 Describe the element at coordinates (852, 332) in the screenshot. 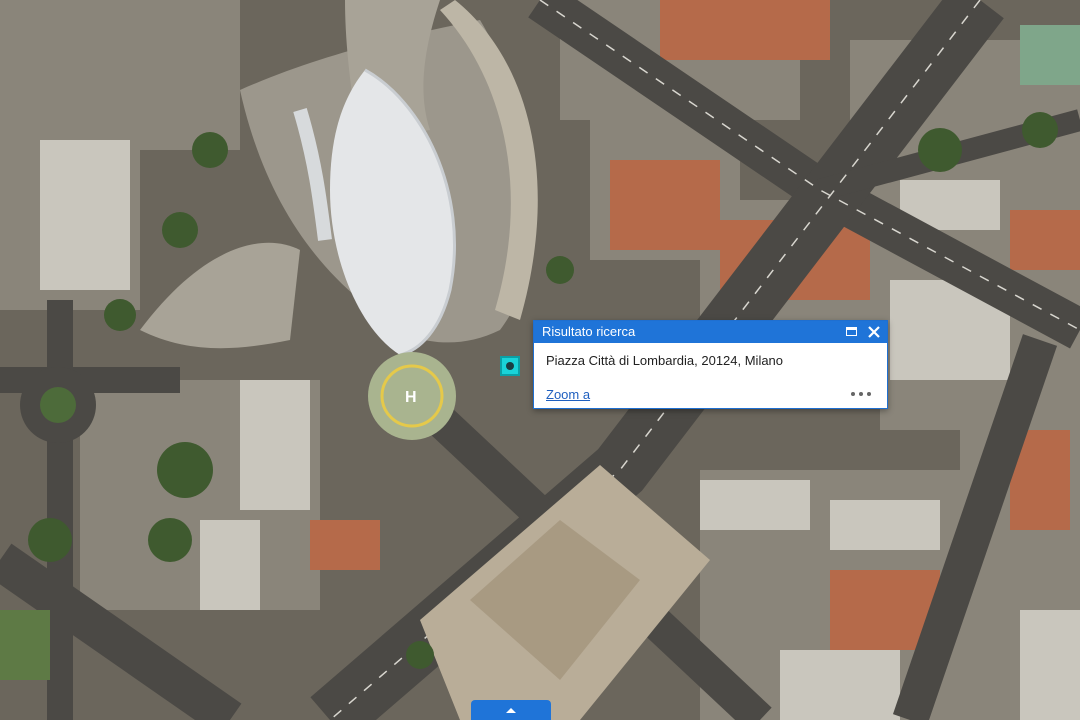

I see `maximize-icon` at that location.